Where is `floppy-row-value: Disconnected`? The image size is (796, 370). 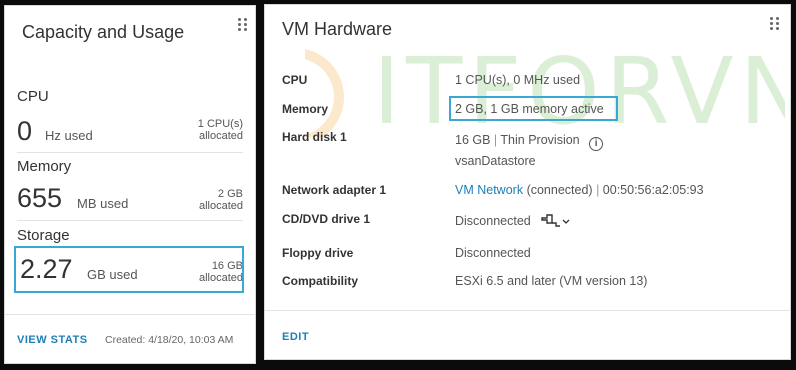 floppy-row-value: Disconnected is located at coordinates (493, 253).